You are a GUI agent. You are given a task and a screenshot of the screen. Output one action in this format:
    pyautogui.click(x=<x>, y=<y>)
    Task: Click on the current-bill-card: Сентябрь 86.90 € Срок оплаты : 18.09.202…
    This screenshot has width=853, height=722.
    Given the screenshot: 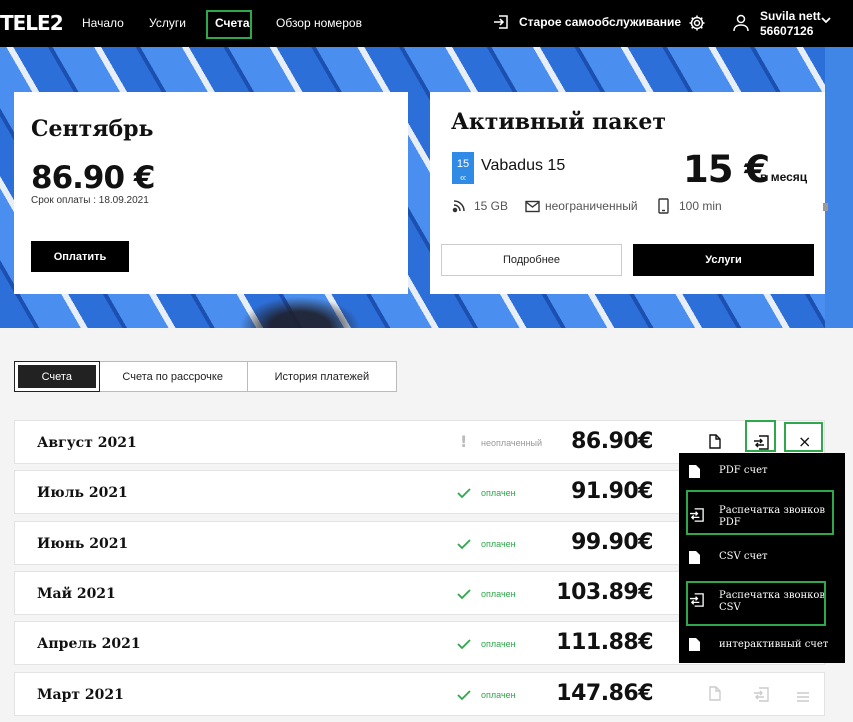 What is the action you would take?
    pyautogui.click(x=211, y=193)
    